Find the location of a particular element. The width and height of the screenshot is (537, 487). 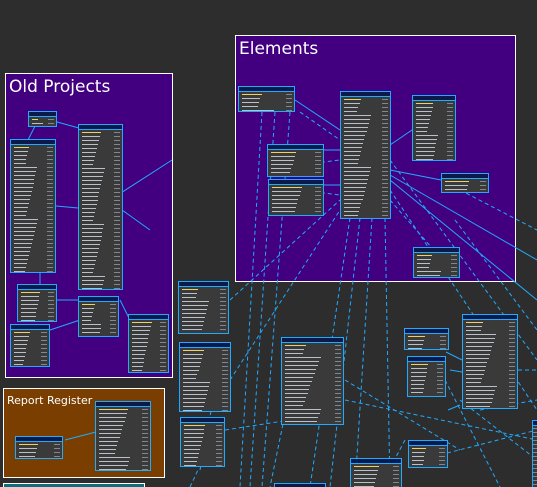

table-old-projects-left is located at coordinates (33, 206).